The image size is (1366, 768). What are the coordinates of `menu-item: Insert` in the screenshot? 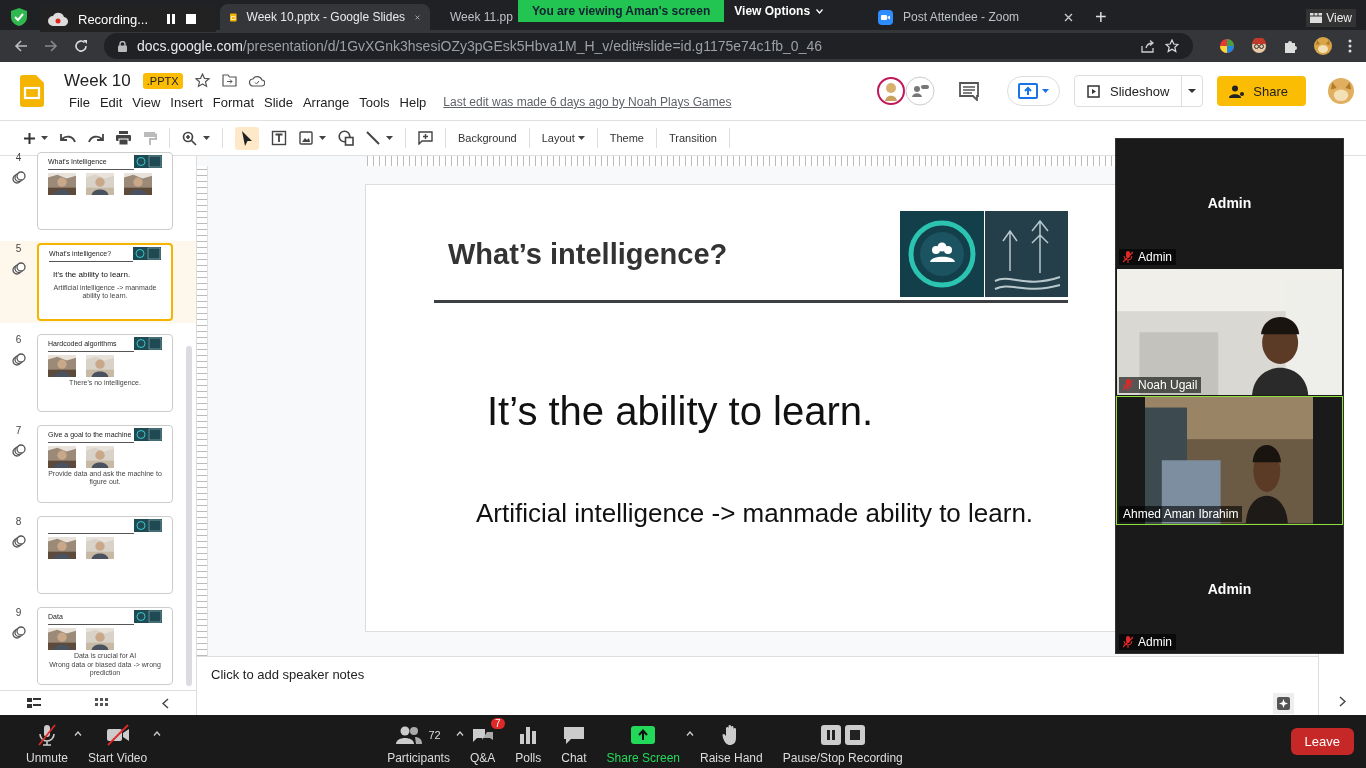 It's located at (186, 102).